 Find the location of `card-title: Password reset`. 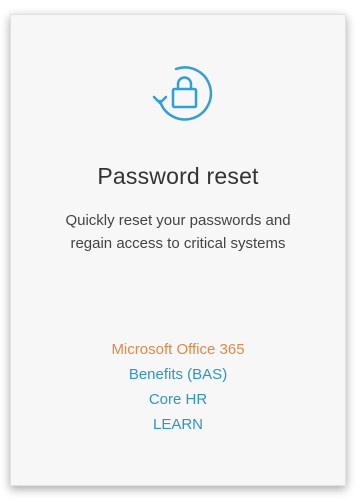

card-title: Password reset is located at coordinates (178, 176).